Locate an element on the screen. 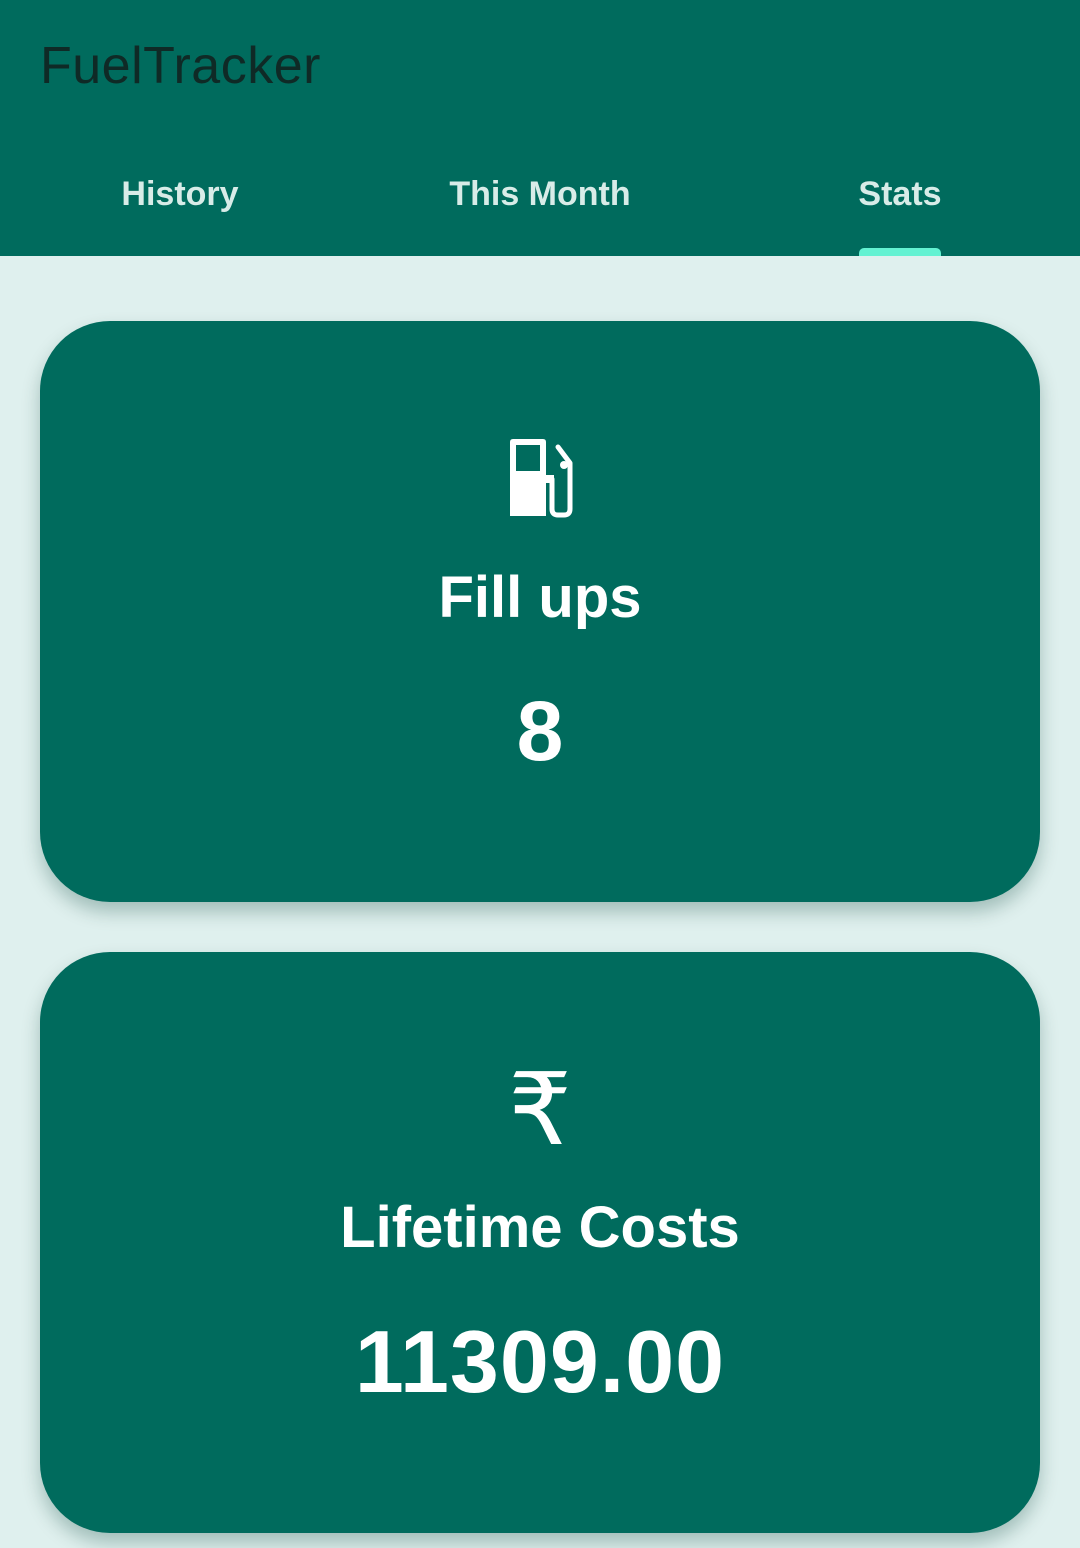 The image size is (1080, 1548). tab-history-label: History is located at coordinates (180, 194).